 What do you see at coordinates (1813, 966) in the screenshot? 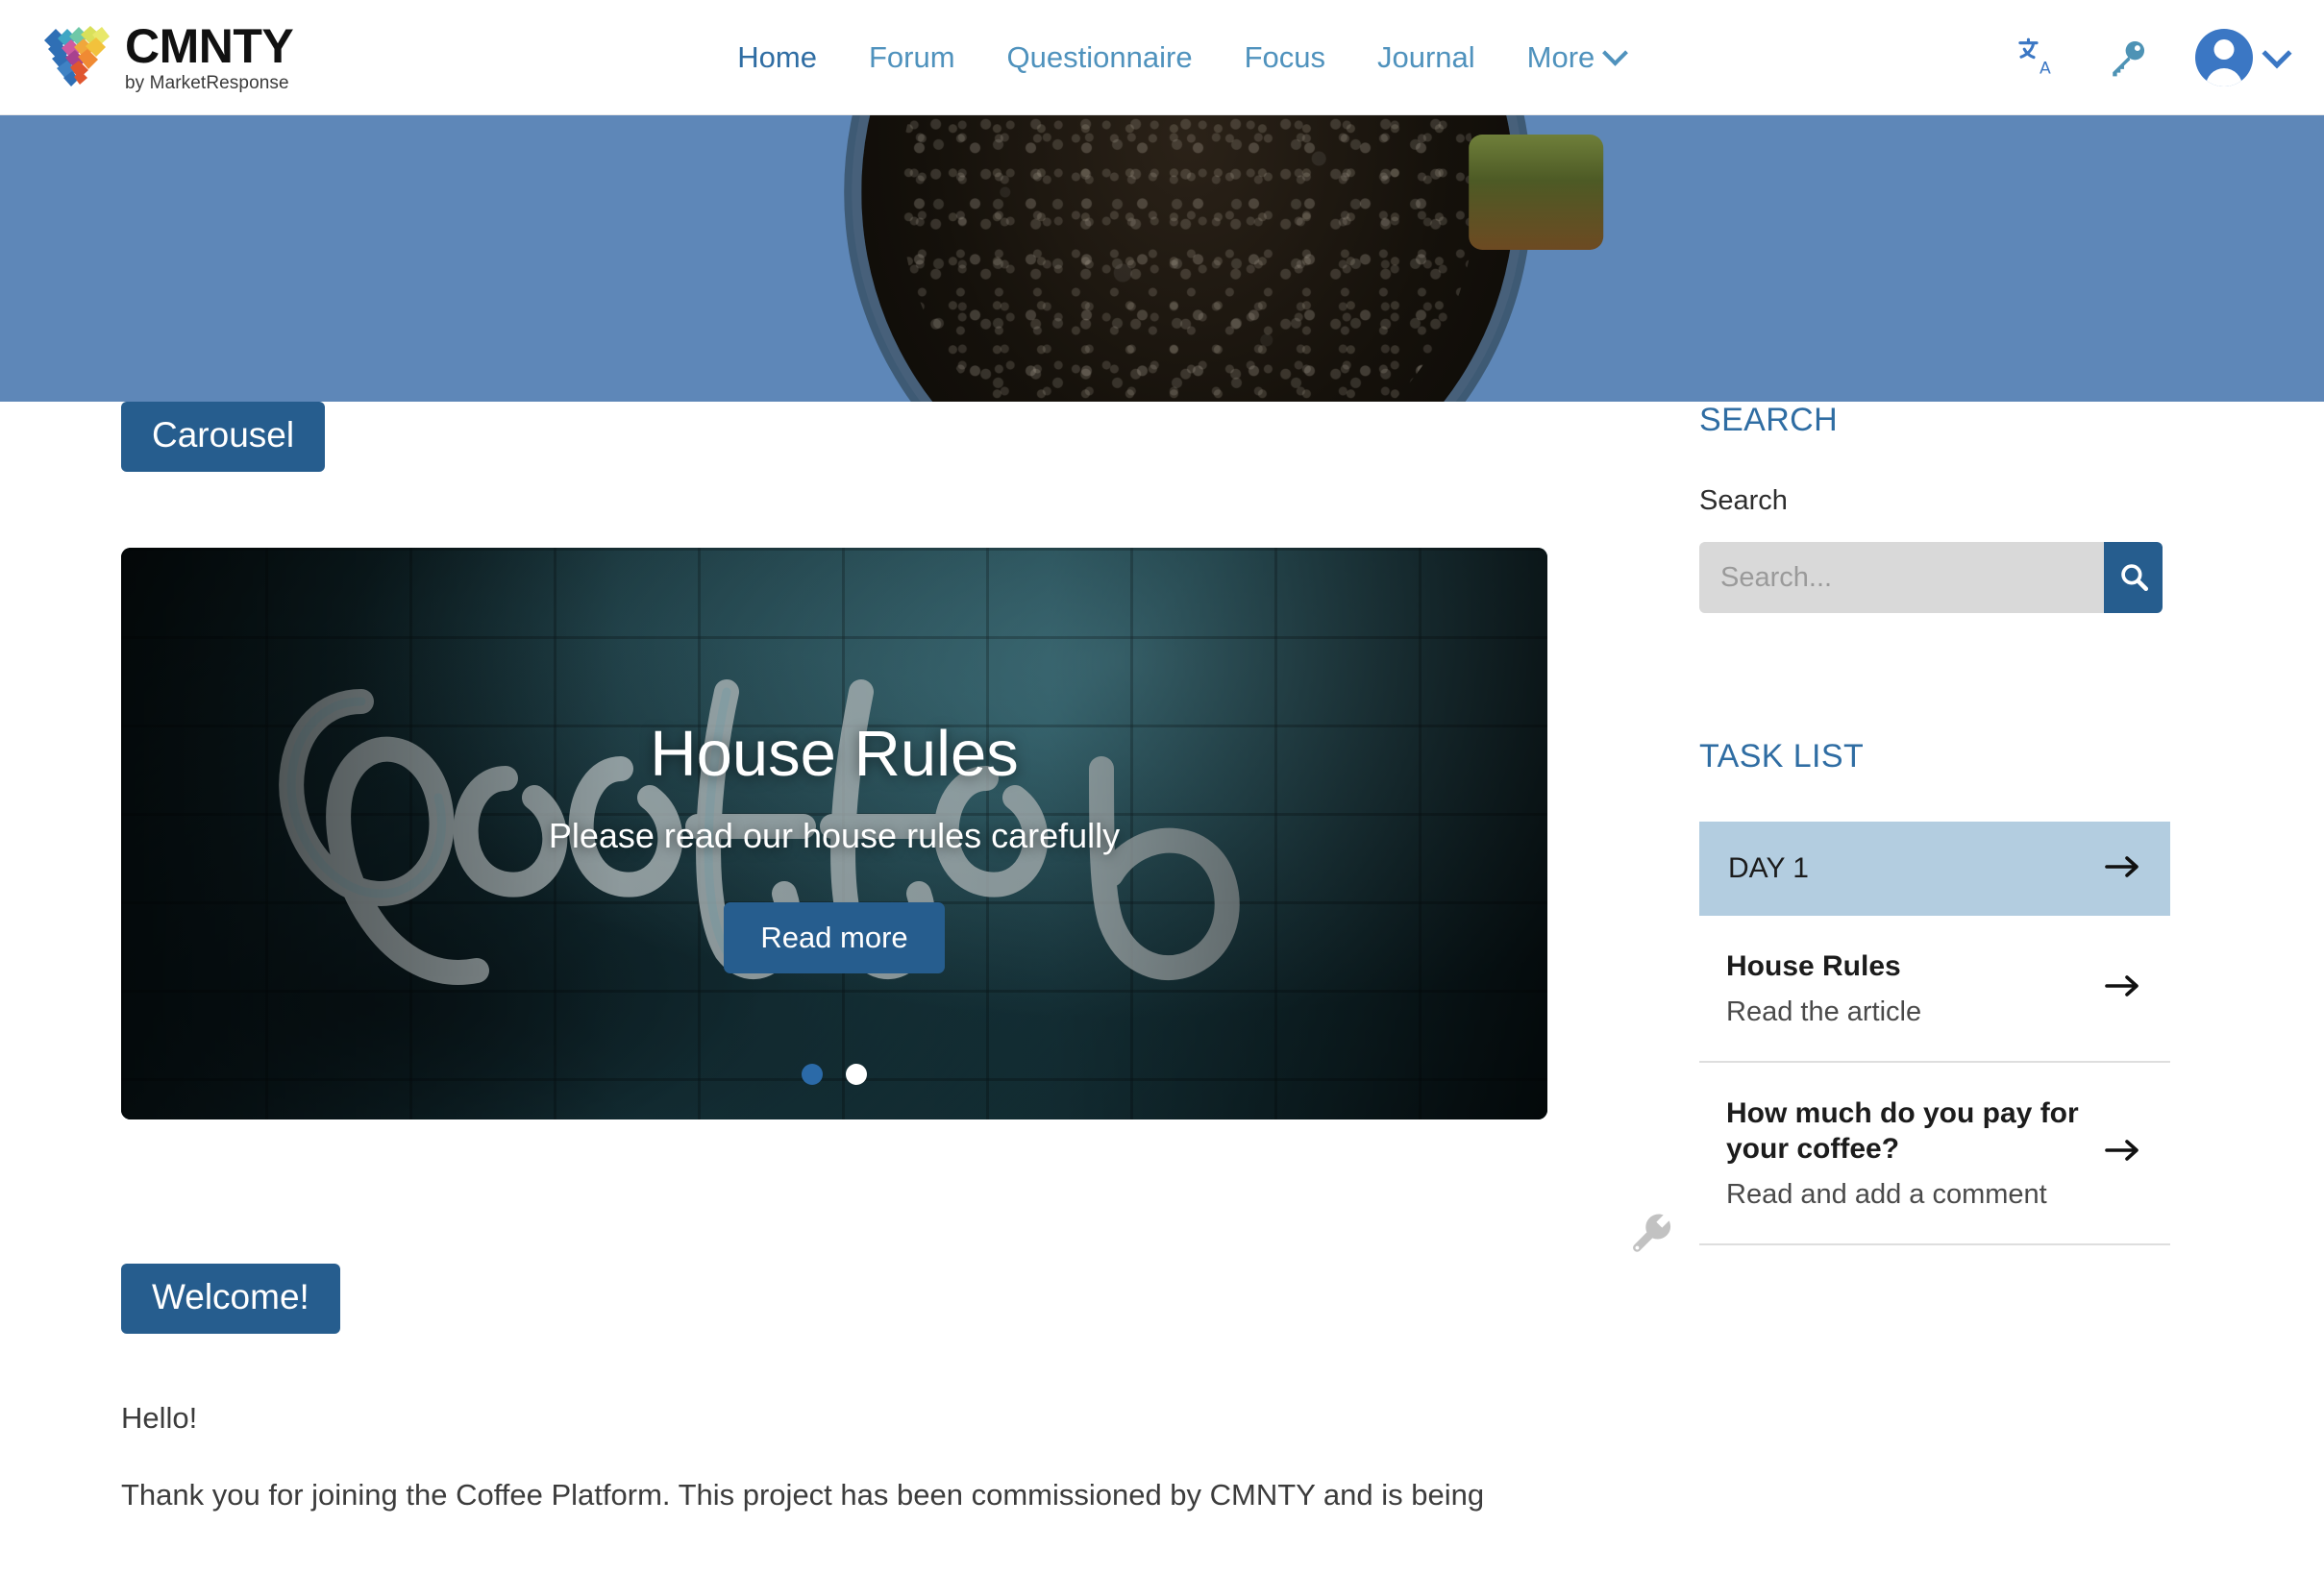
I see `task-item-title: House Rules` at bounding box center [1813, 966].